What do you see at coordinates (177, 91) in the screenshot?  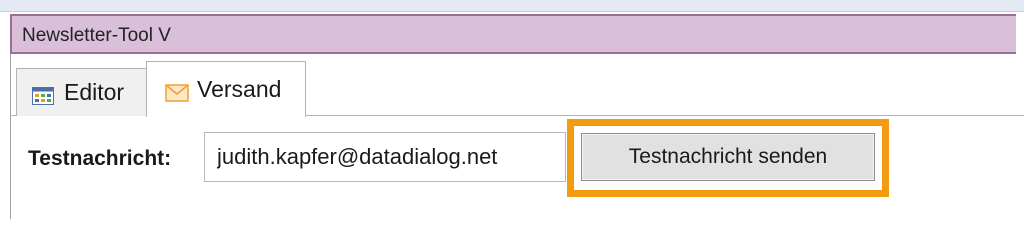 I see `envelope-icon` at bounding box center [177, 91].